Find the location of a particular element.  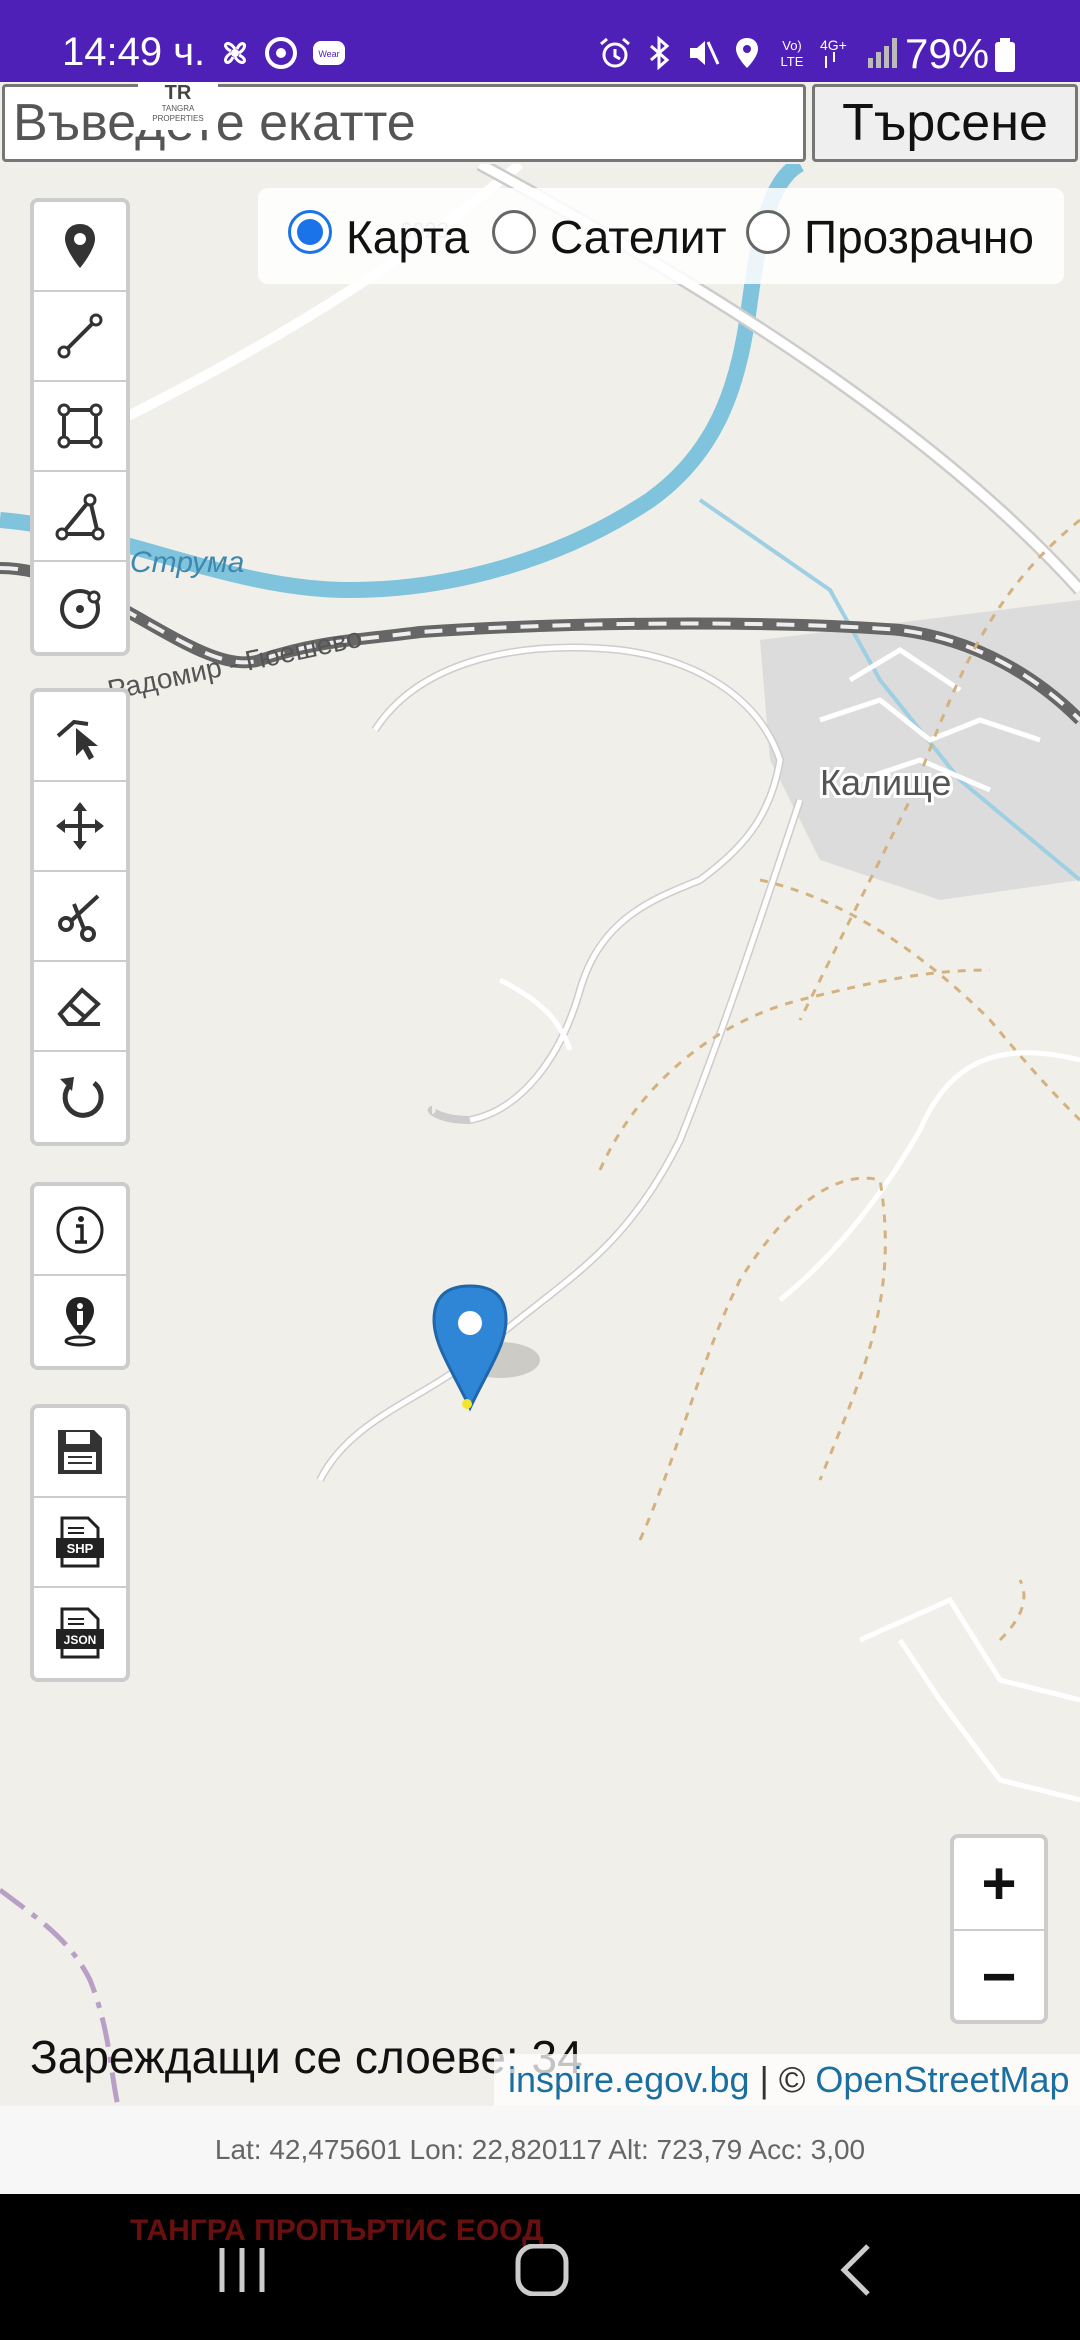

village-label: Калище is located at coordinates (885, 782).